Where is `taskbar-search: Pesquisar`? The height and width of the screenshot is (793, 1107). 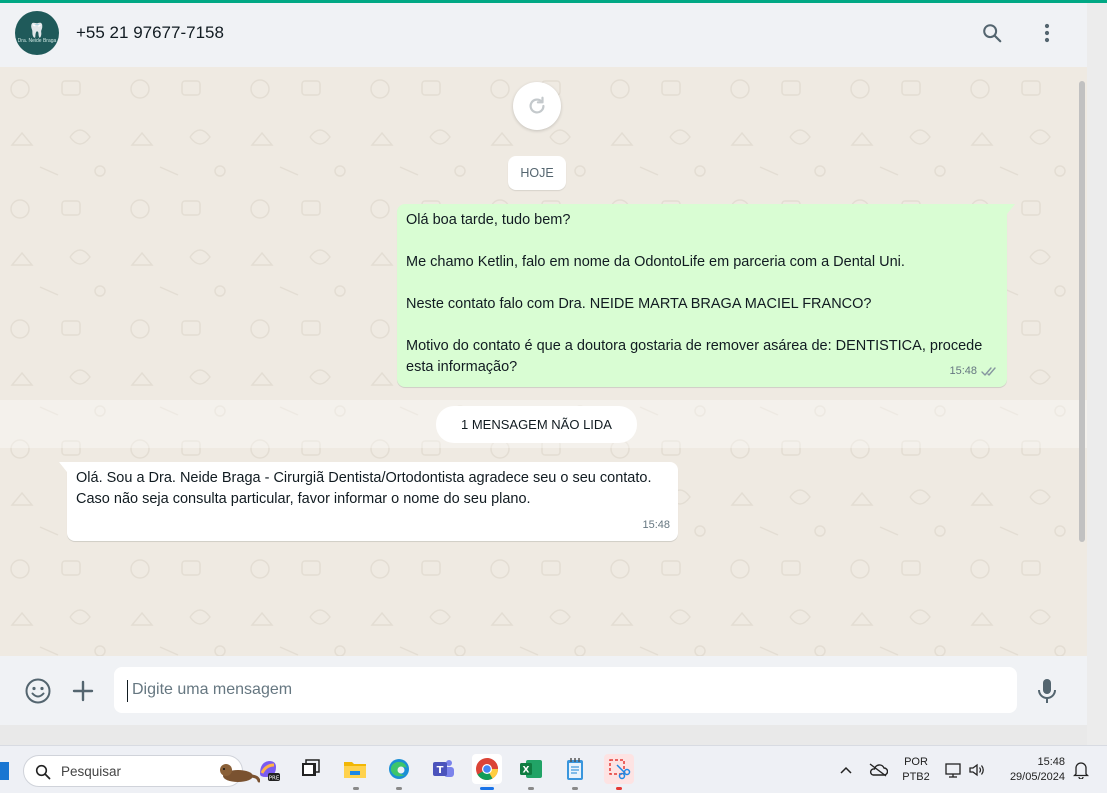 taskbar-search: Pesquisar is located at coordinates (141, 771).